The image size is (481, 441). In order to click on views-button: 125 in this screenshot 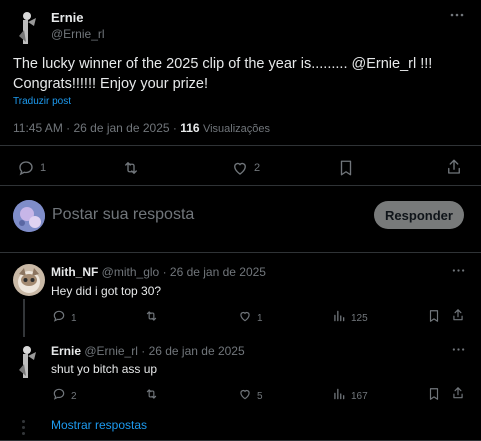, I will do `click(350, 318)`.